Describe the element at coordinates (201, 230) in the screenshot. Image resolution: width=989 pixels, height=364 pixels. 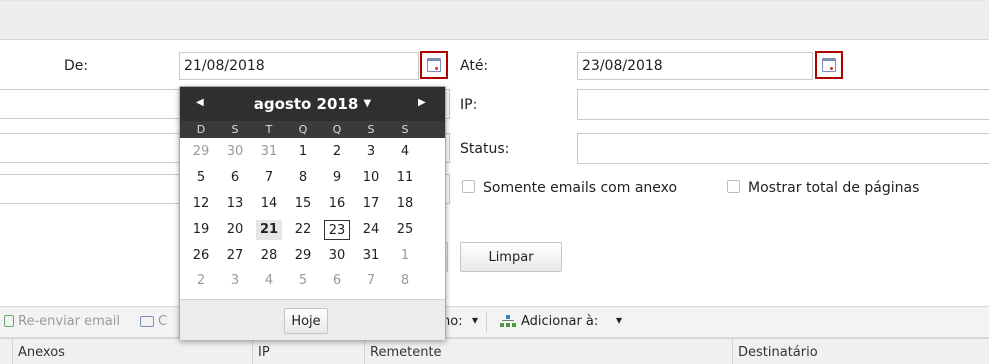
I see `calendar-day: 19` at that location.